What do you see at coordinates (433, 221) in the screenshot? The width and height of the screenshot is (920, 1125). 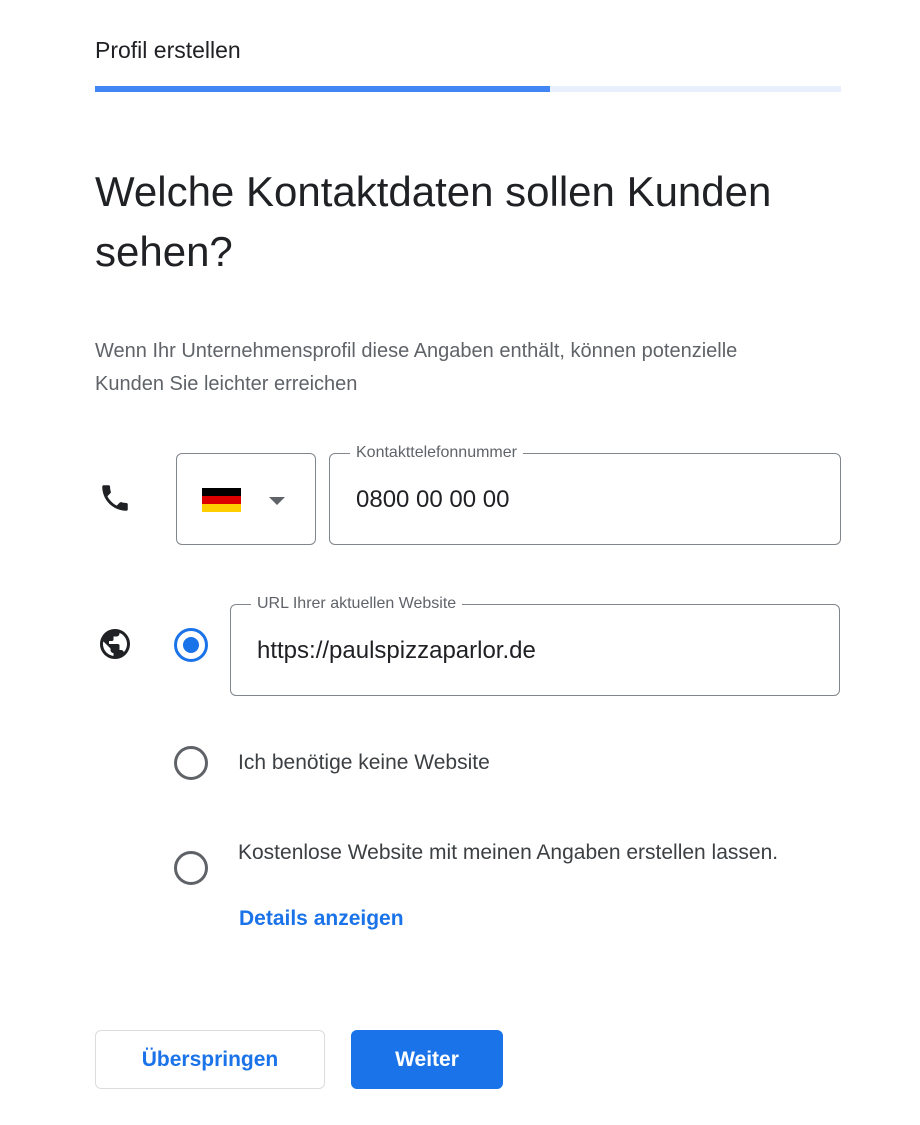 I see `page-title: Welche Kontaktdaten sollen Kunden sehen?` at bounding box center [433, 221].